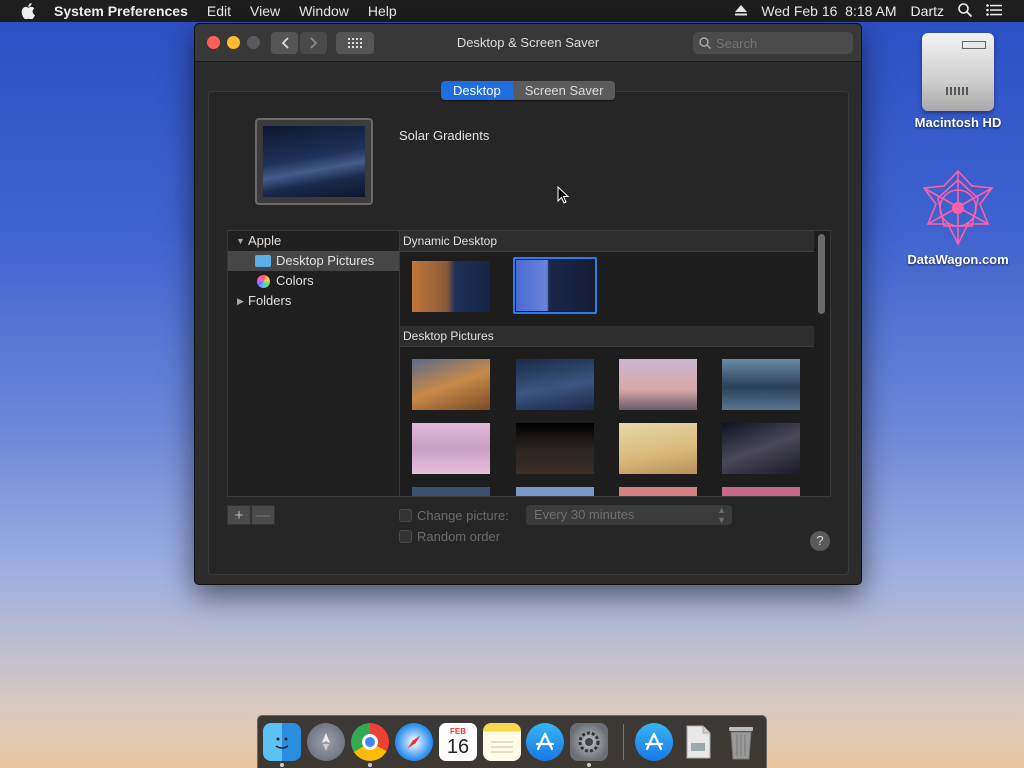 This screenshot has width=1024, height=768. What do you see at coordinates (314, 161) in the screenshot?
I see `wallpaper-preview` at bounding box center [314, 161].